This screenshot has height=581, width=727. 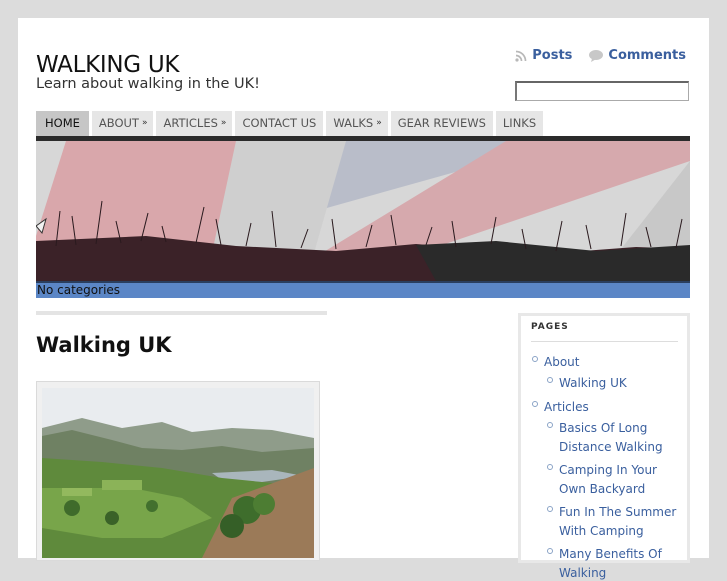 I want to click on feed-links: Posts Comments, so click(x=600, y=55).